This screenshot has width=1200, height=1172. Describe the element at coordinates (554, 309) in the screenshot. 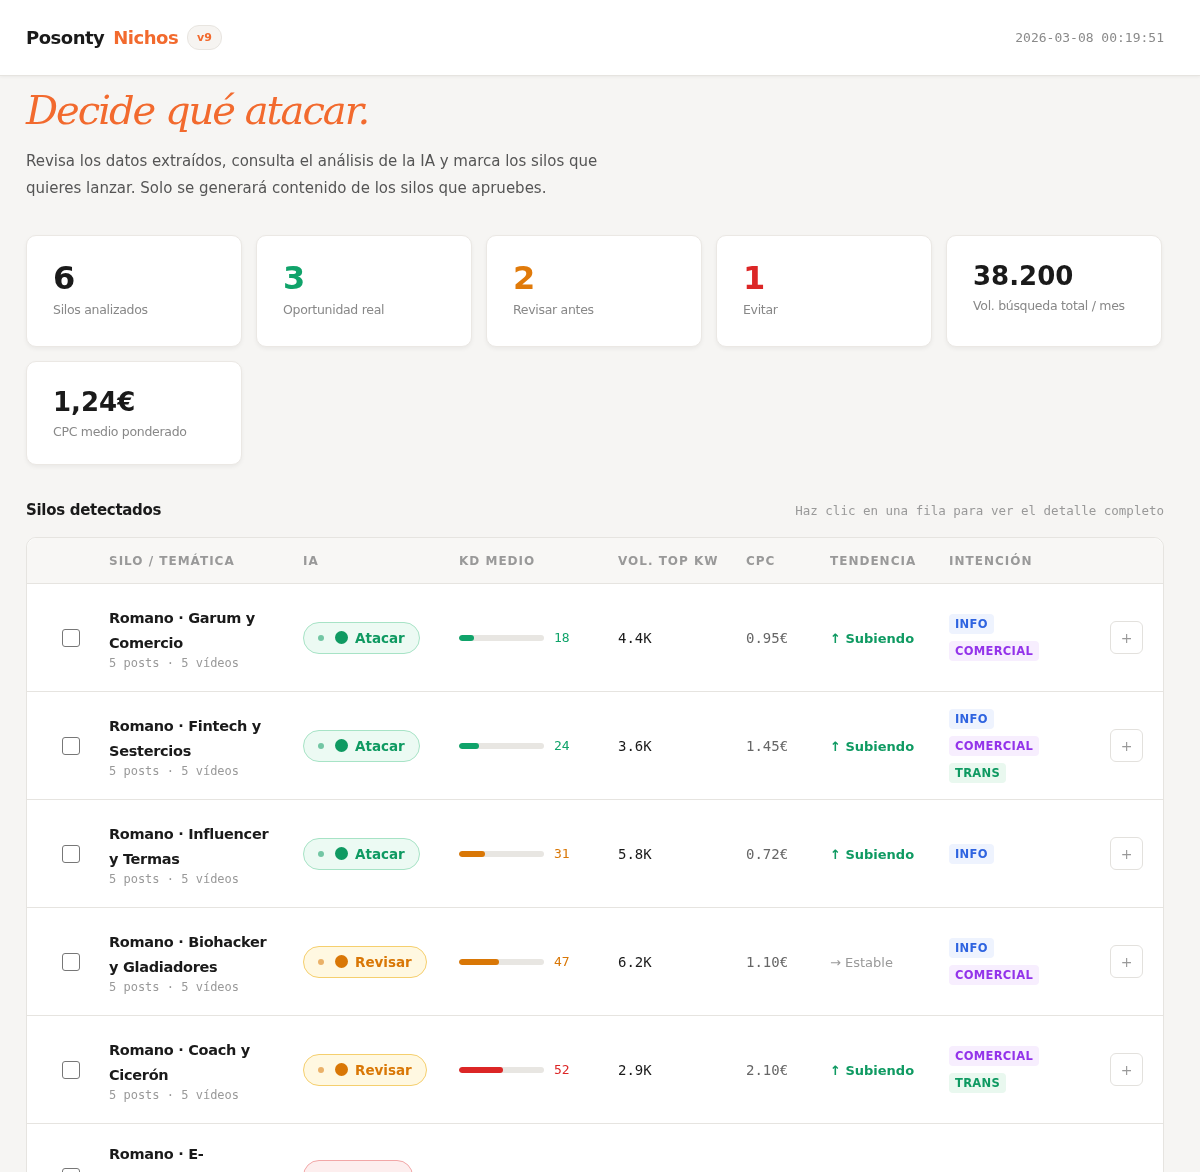

I see `stat-label: Revisar antes` at that location.